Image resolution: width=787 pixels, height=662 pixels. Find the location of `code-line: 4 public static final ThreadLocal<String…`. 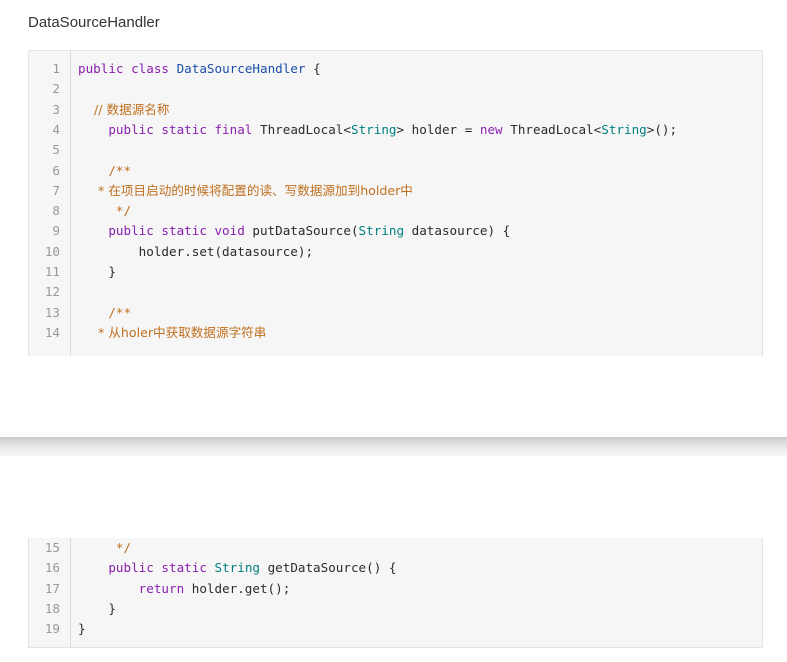

code-line: 4 public static final ThreadLocal<String… is located at coordinates (395, 130).